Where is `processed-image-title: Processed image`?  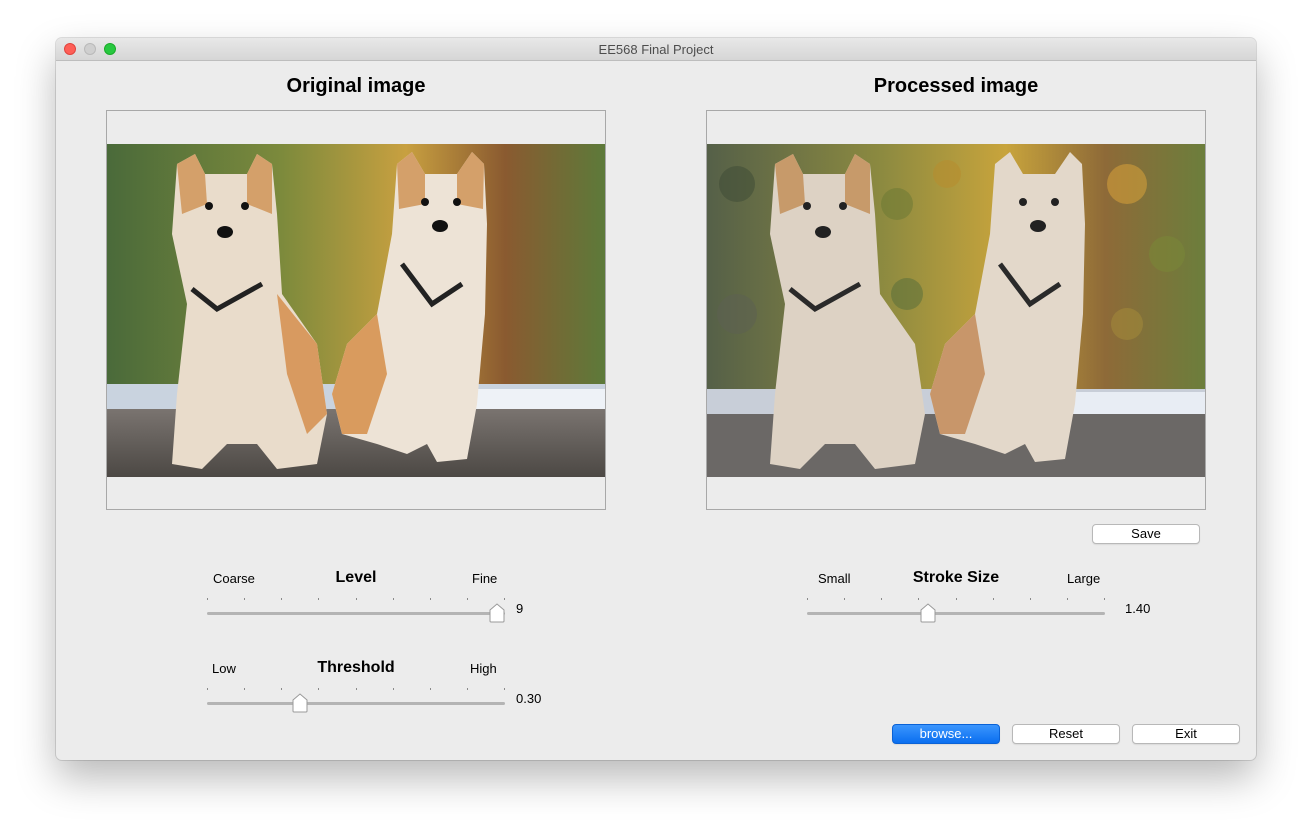
processed-image-title: Processed image is located at coordinates (956, 86).